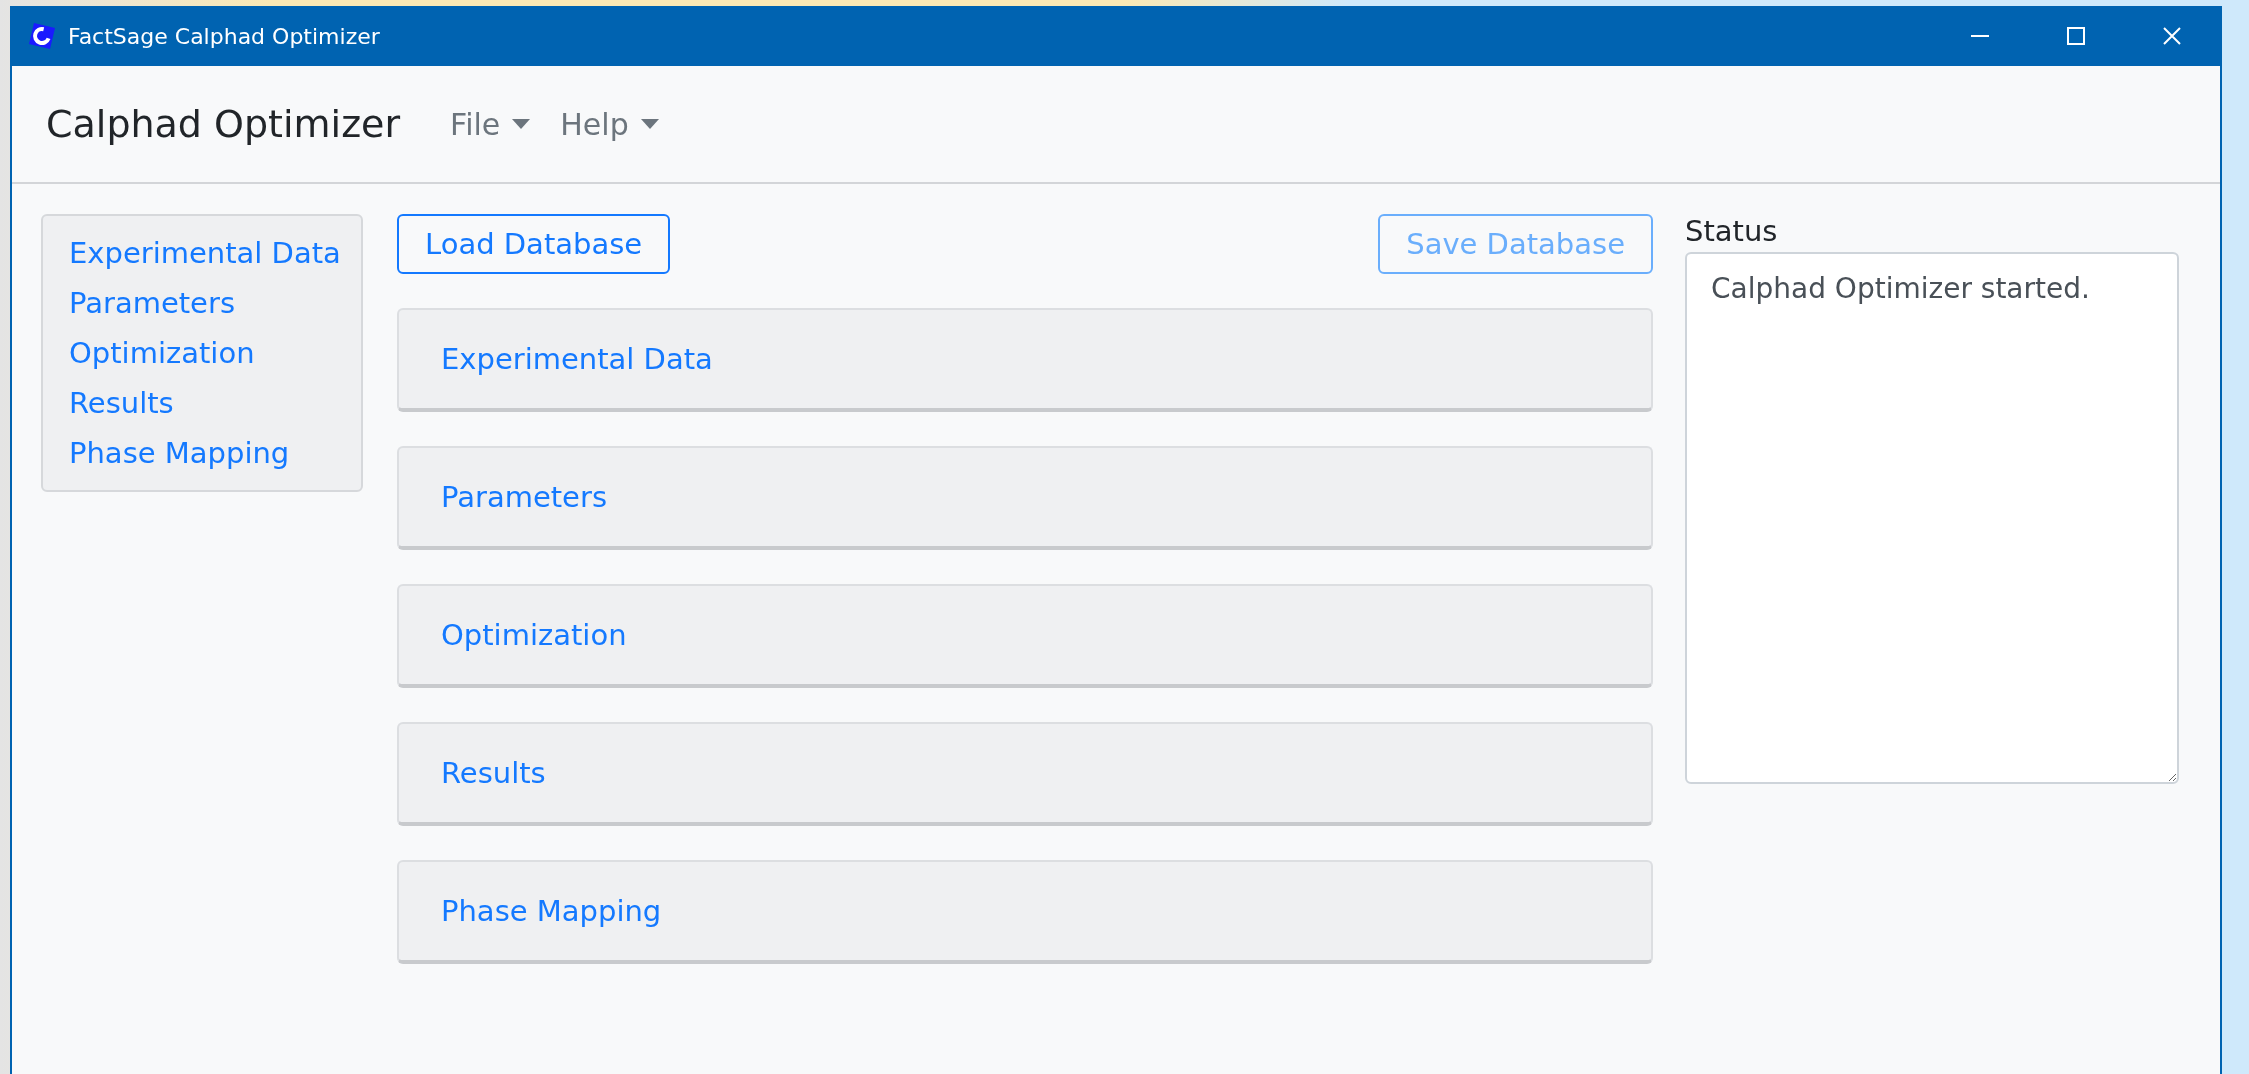 Image resolution: width=2249 pixels, height=1074 pixels. Describe the element at coordinates (223, 124) in the screenshot. I see `app-brand: Calphad Optimizer` at that location.